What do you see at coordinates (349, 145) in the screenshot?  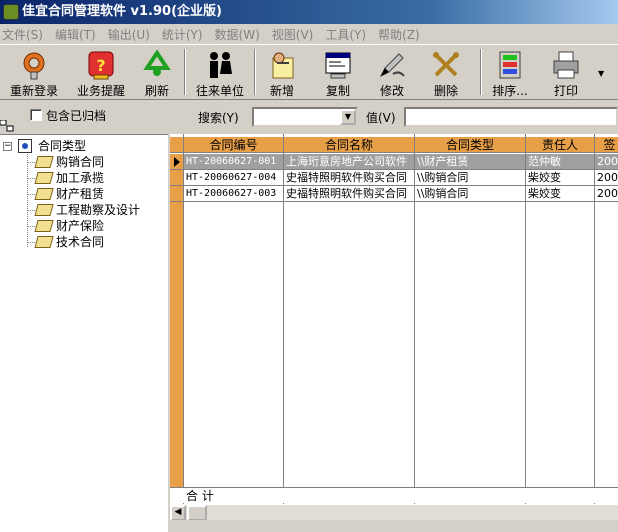 I see `column-header-contract-name: 合同名称` at bounding box center [349, 145].